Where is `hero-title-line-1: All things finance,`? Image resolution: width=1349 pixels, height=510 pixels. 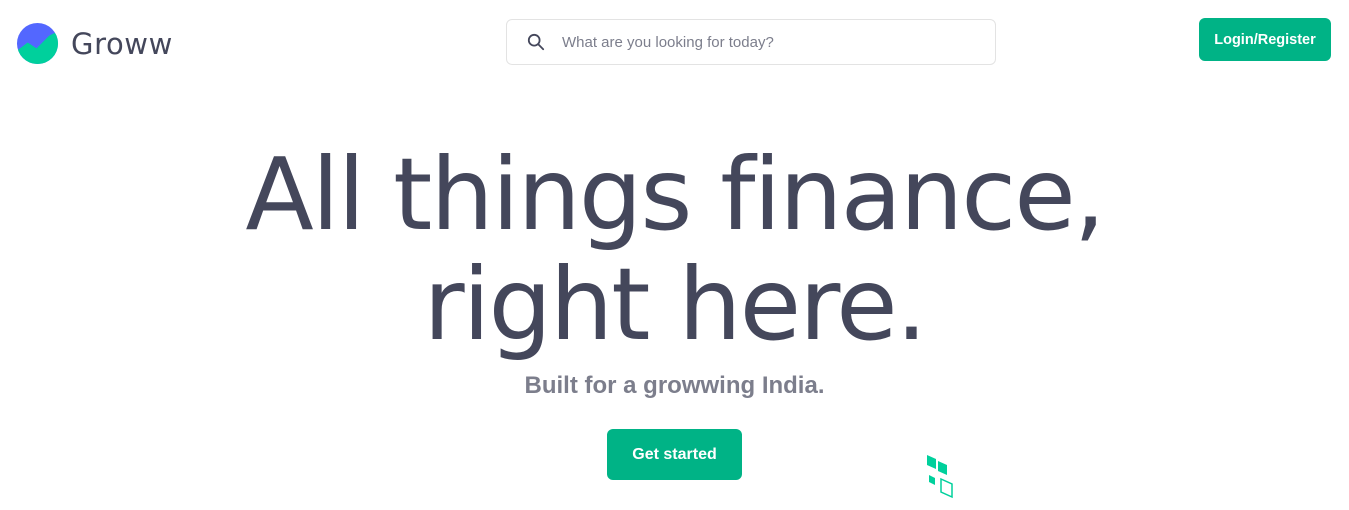 hero-title-line-1: All things finance, is located at coordinates (675, 194).